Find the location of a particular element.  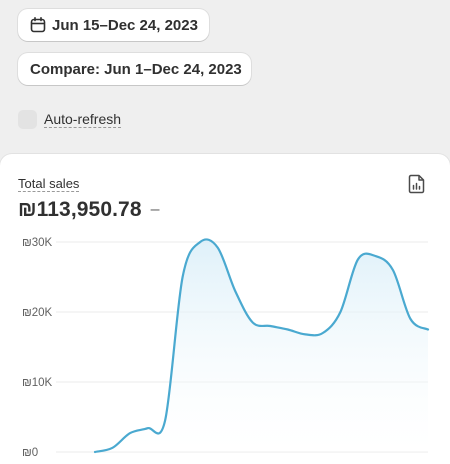

auto-refresh-label: Auto-refresh is located at coordinates (83, 119).